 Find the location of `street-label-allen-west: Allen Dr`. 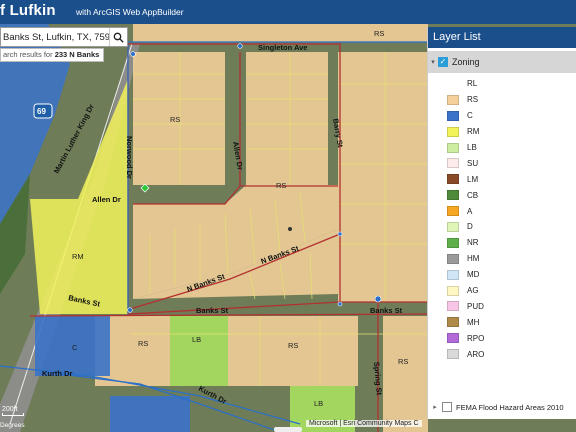

street-label-allen-west: Allen Dr is located at coordinates (106, 199).